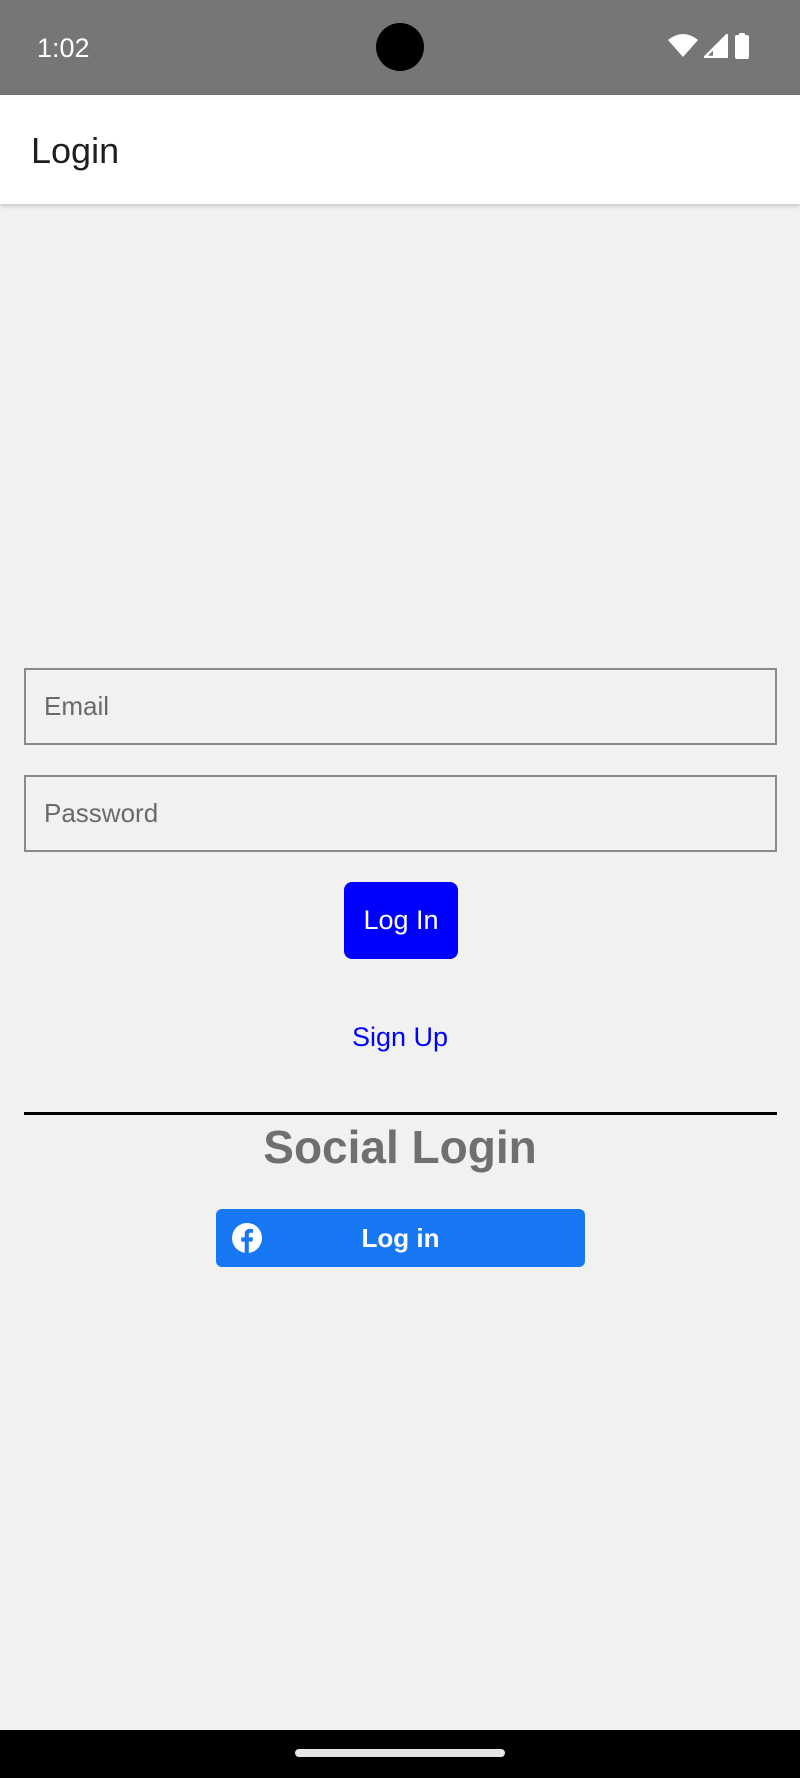 The height and width of the screenshot is (1778, 800). I want to click on facebook-login-button: Log in, so click(400, 1238).